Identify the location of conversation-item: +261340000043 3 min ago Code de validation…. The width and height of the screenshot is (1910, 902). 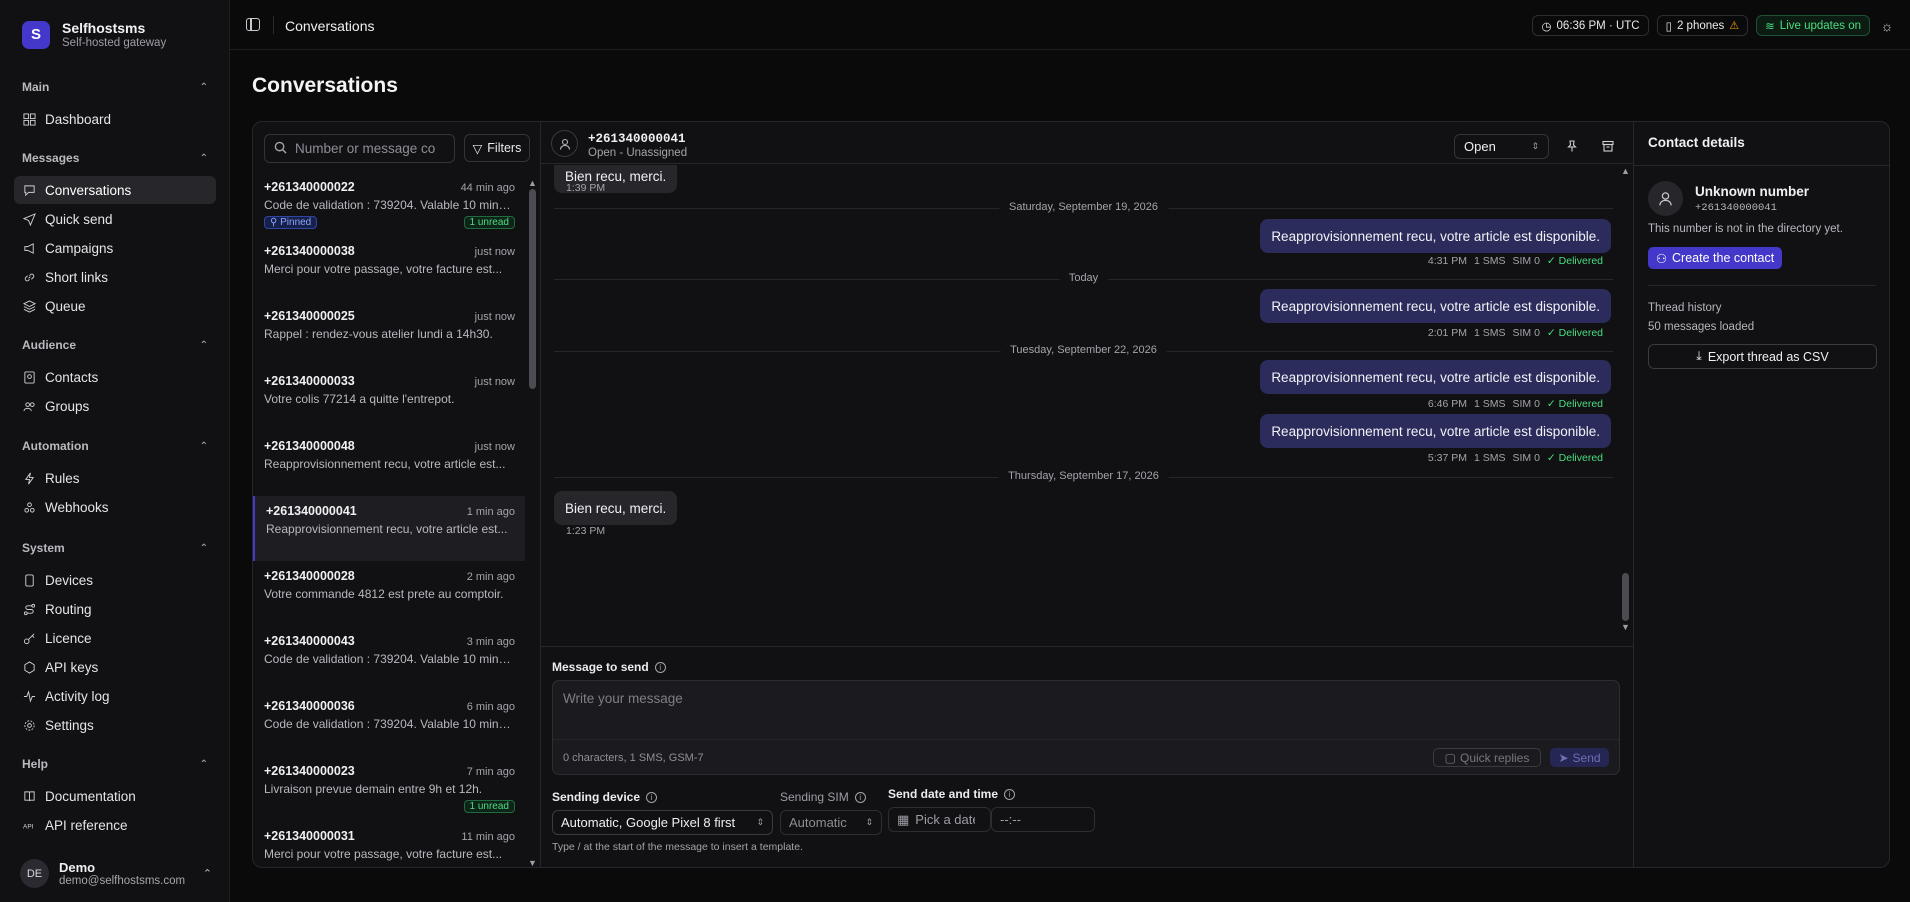
(389, 658).